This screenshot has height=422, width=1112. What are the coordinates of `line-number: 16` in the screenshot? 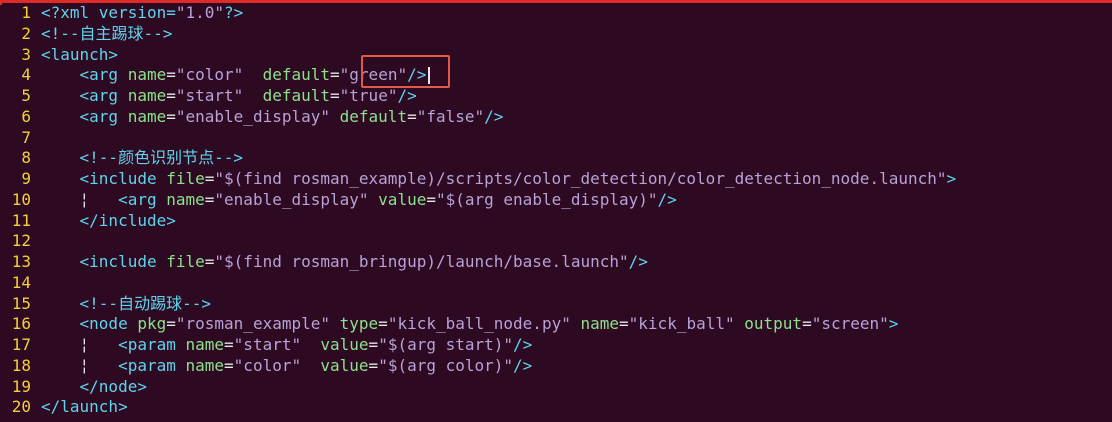 It's located at (21, 324).